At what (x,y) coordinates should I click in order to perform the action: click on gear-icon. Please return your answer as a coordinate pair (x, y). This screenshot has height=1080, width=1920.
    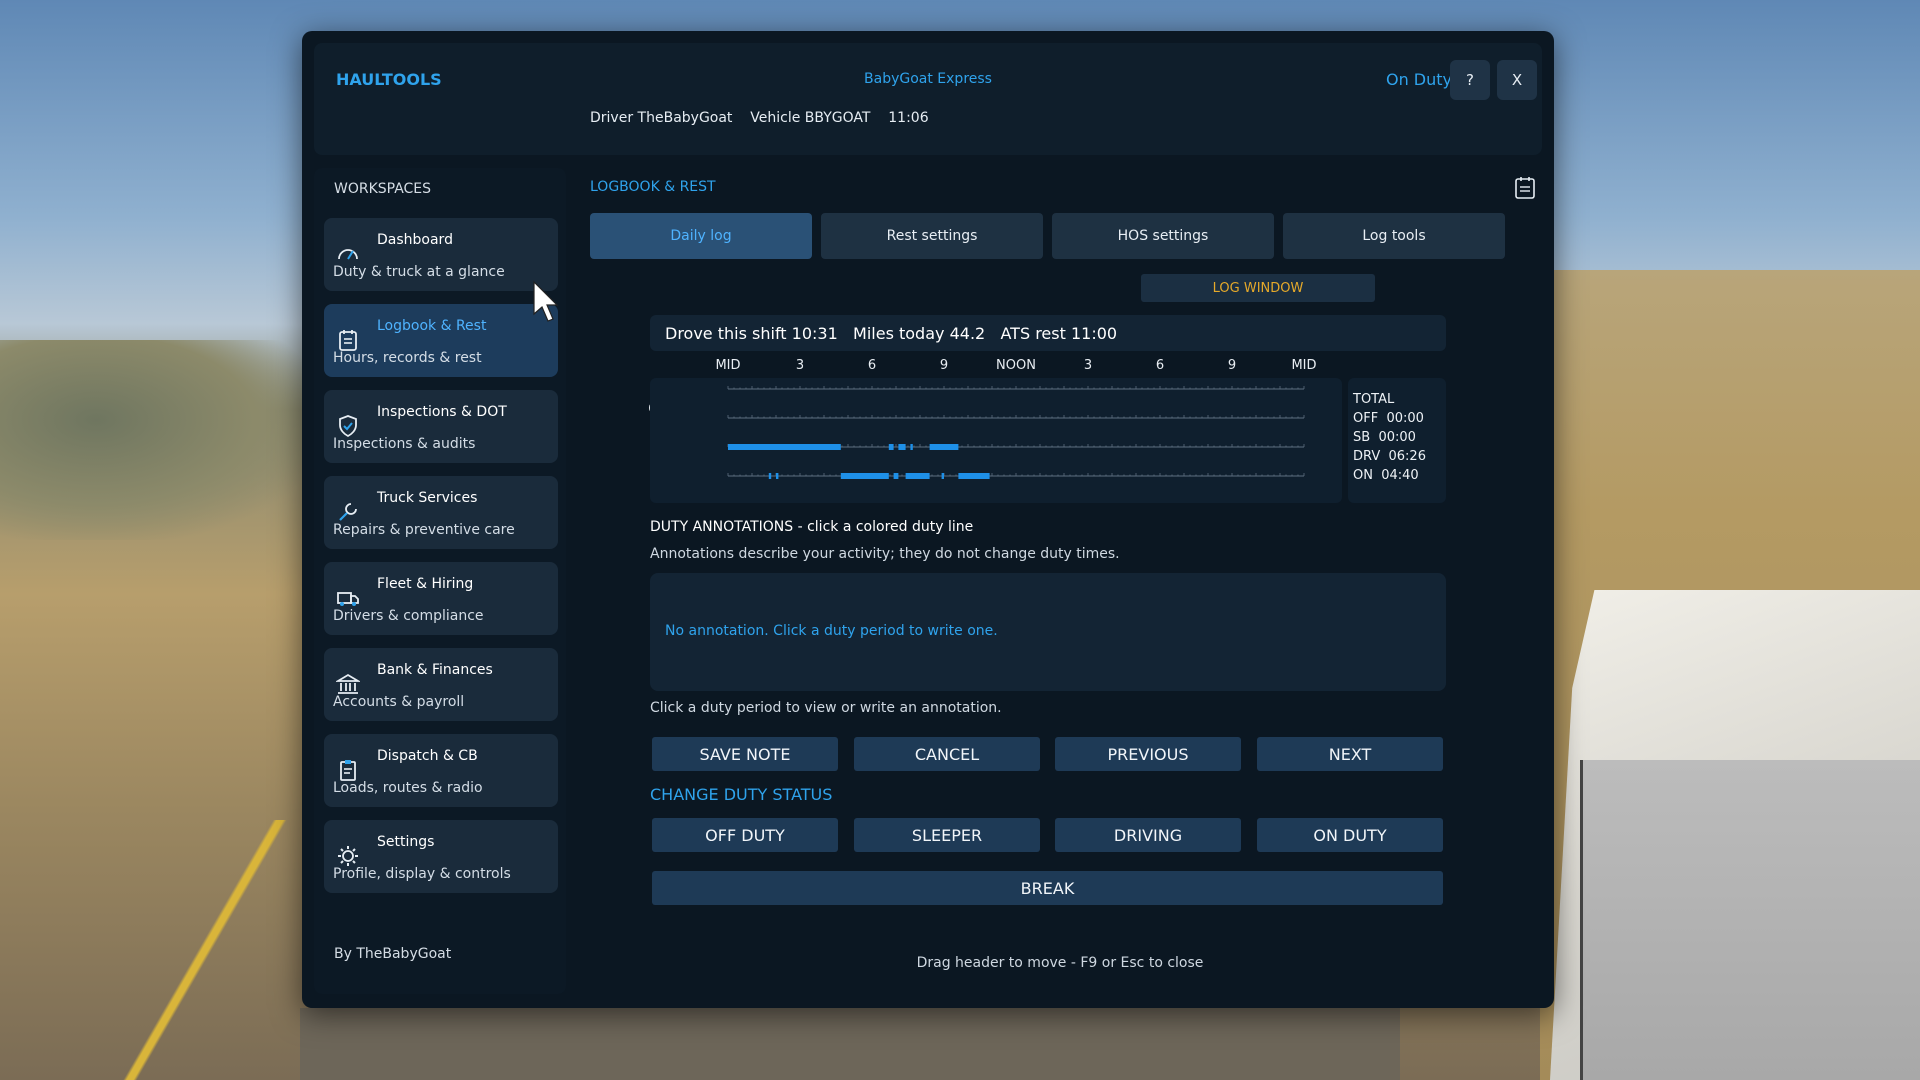
    Looking at the image, I should click on (348, 856).